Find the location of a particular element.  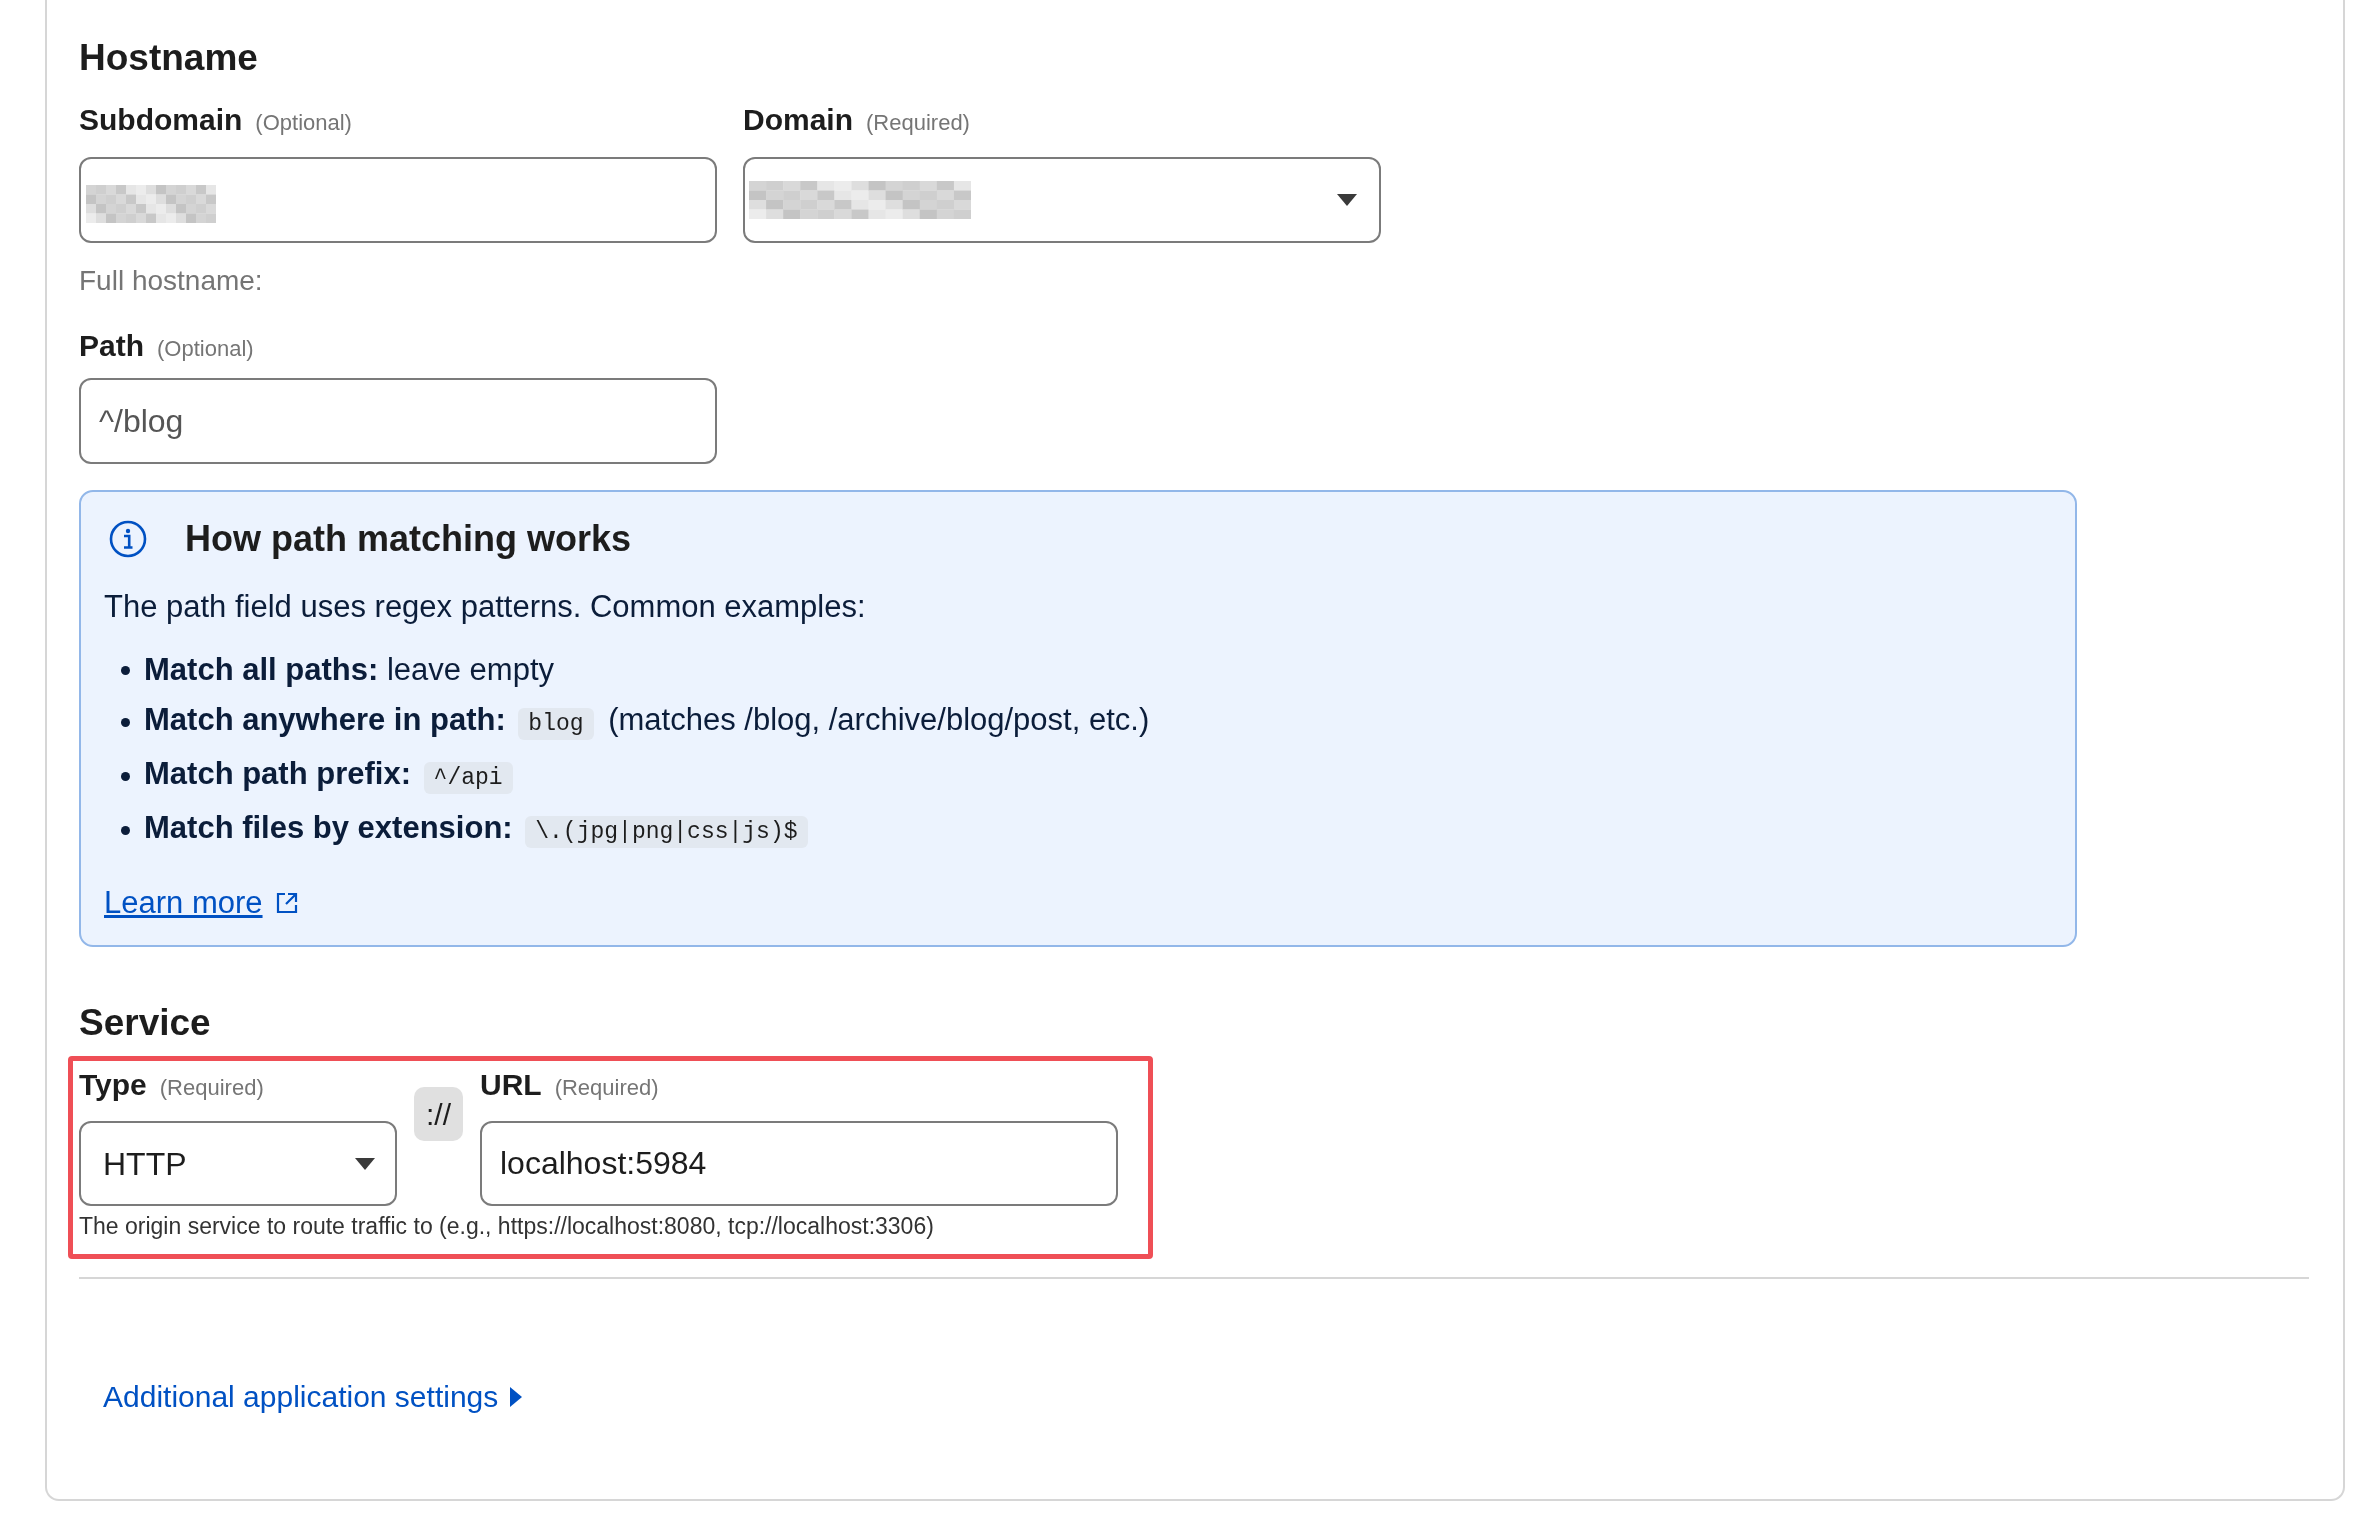

help-text: The origin service to route traffic to (e.g., https://localhost:8080, tcp://localhost:3306) is located at coordinates (507, 1226).